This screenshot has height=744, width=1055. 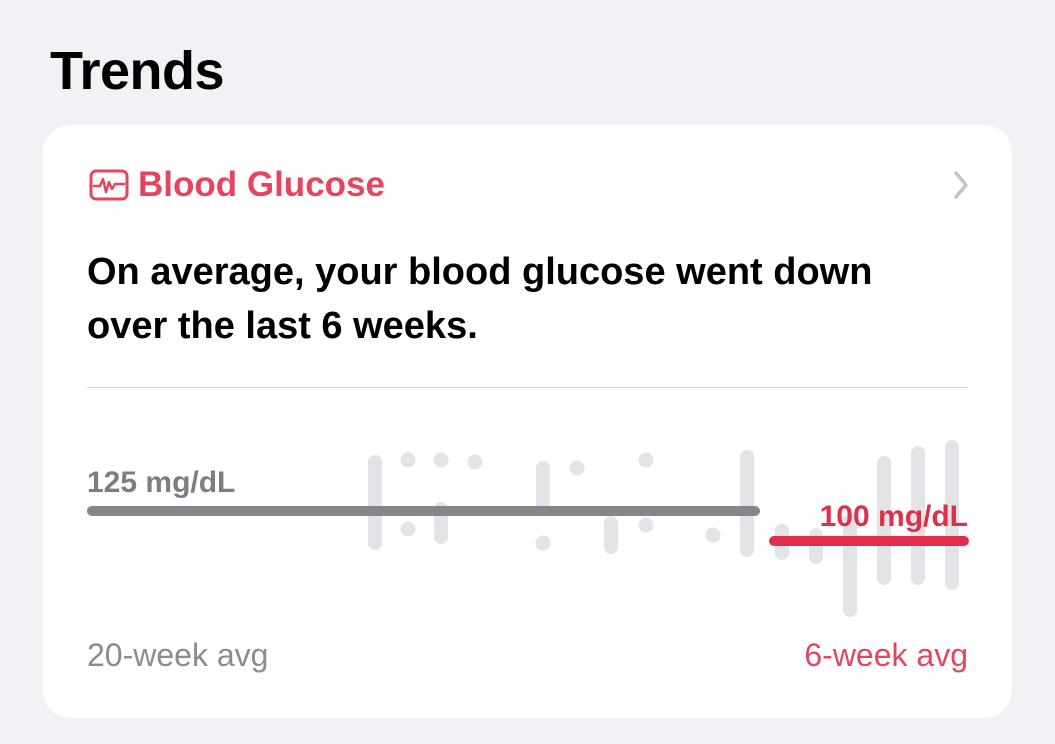 I want to click on card-header: Blood Glucose, so click(x=530, y=185).